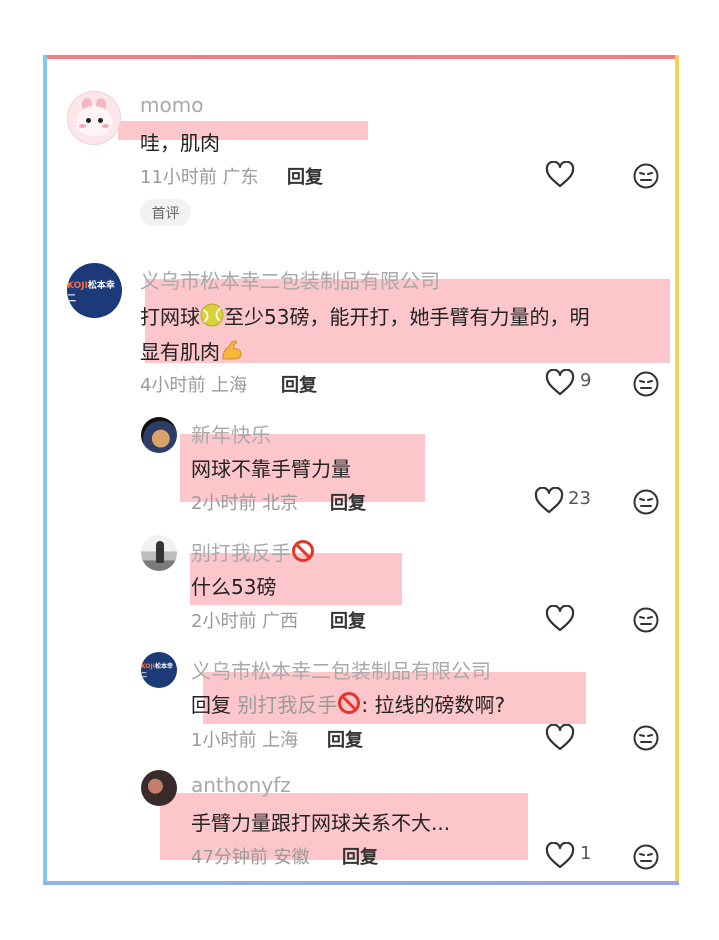 The image size is (719, 940). What do you see at coordinates (212, 315) in the screenshot?
I see `tennis-ball-emoji` at bounding box center [212, 315].